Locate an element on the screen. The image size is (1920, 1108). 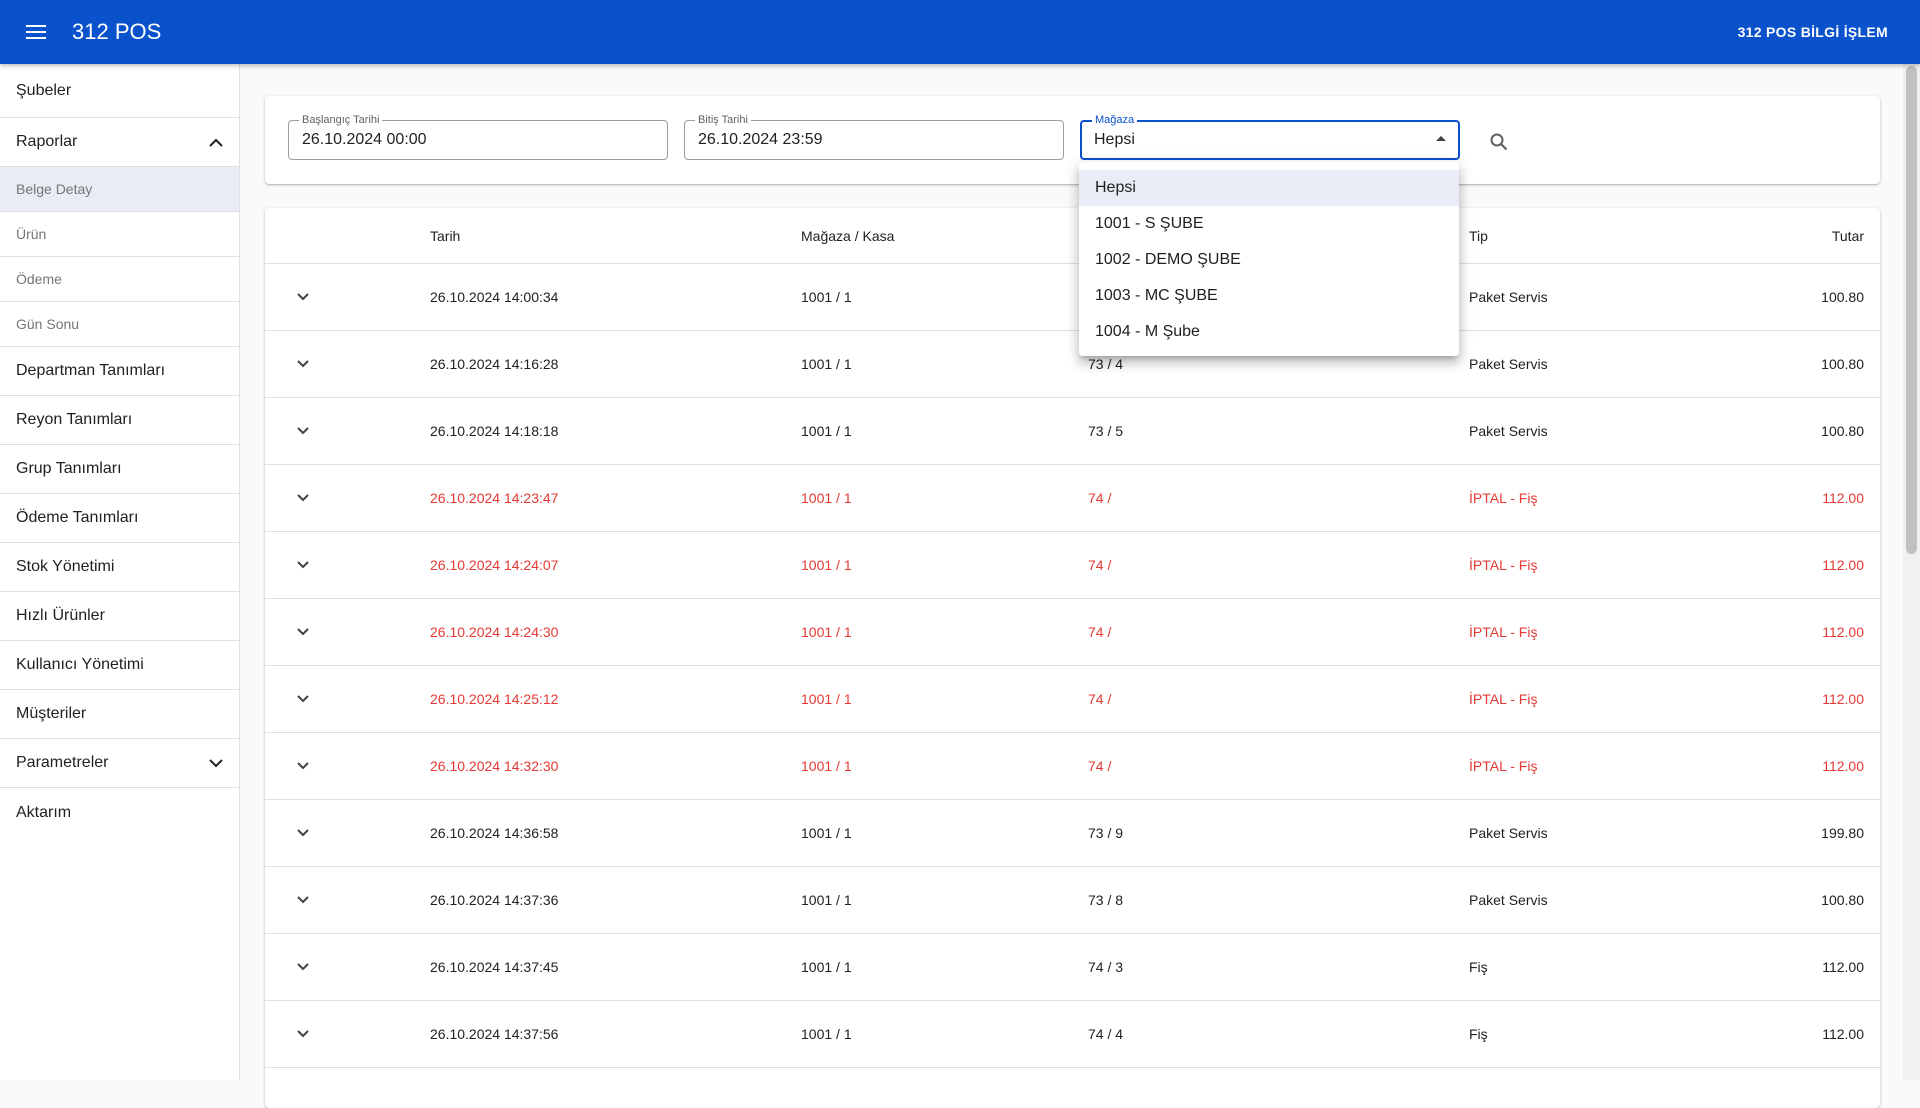
start-date-input is located at coordinates (453, 140).